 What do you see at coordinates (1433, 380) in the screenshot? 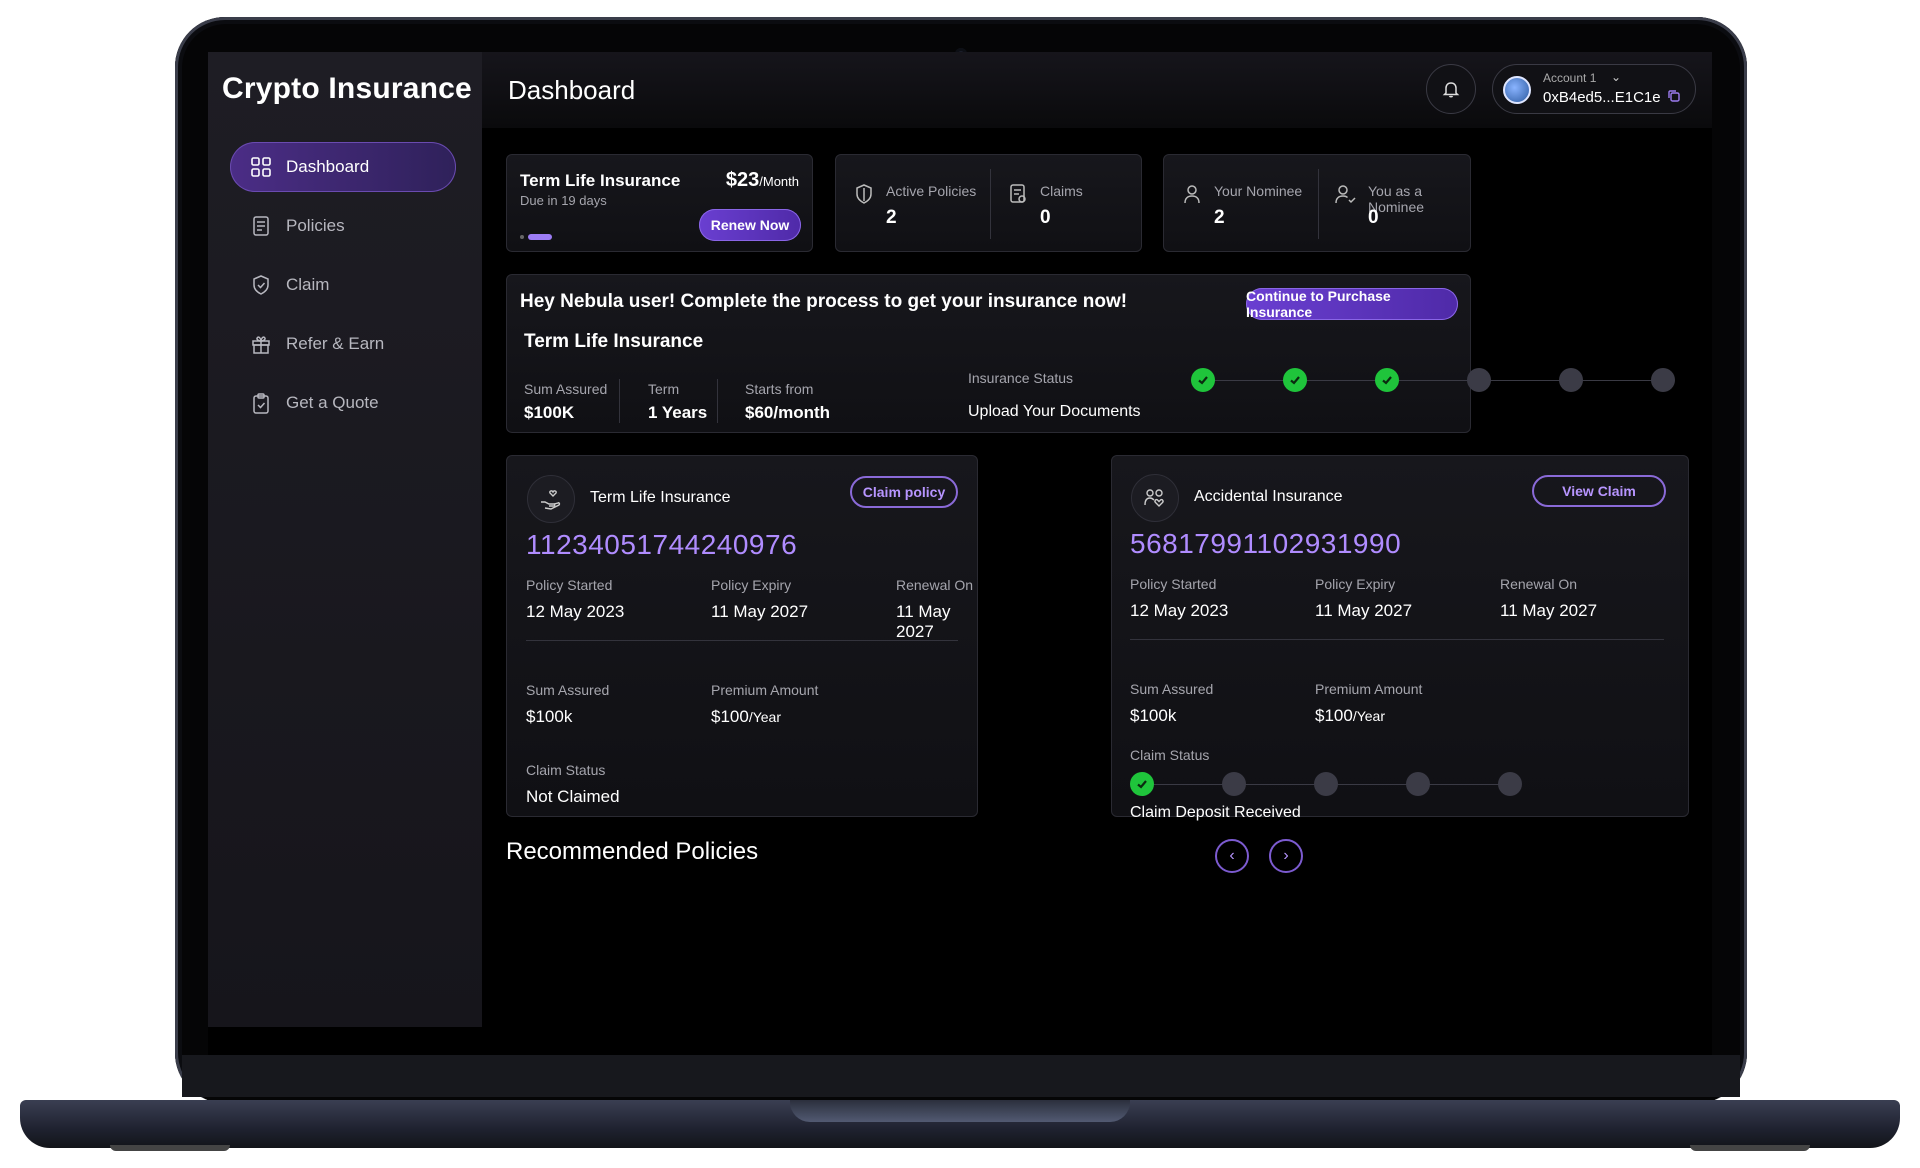
I see `stepper-track` at bounding box center [1433, 380].